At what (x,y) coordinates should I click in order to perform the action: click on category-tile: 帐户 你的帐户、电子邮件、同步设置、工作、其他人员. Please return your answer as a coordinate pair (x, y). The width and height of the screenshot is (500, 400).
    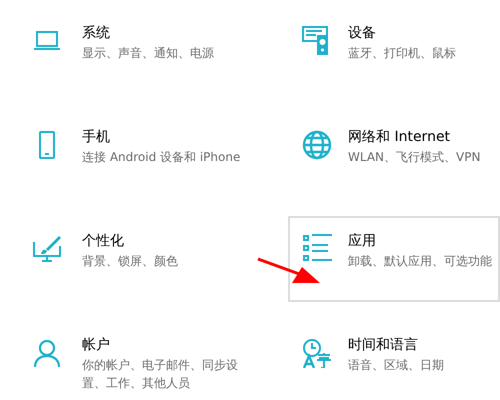
    Looking at the image, I should click on (144, 360).